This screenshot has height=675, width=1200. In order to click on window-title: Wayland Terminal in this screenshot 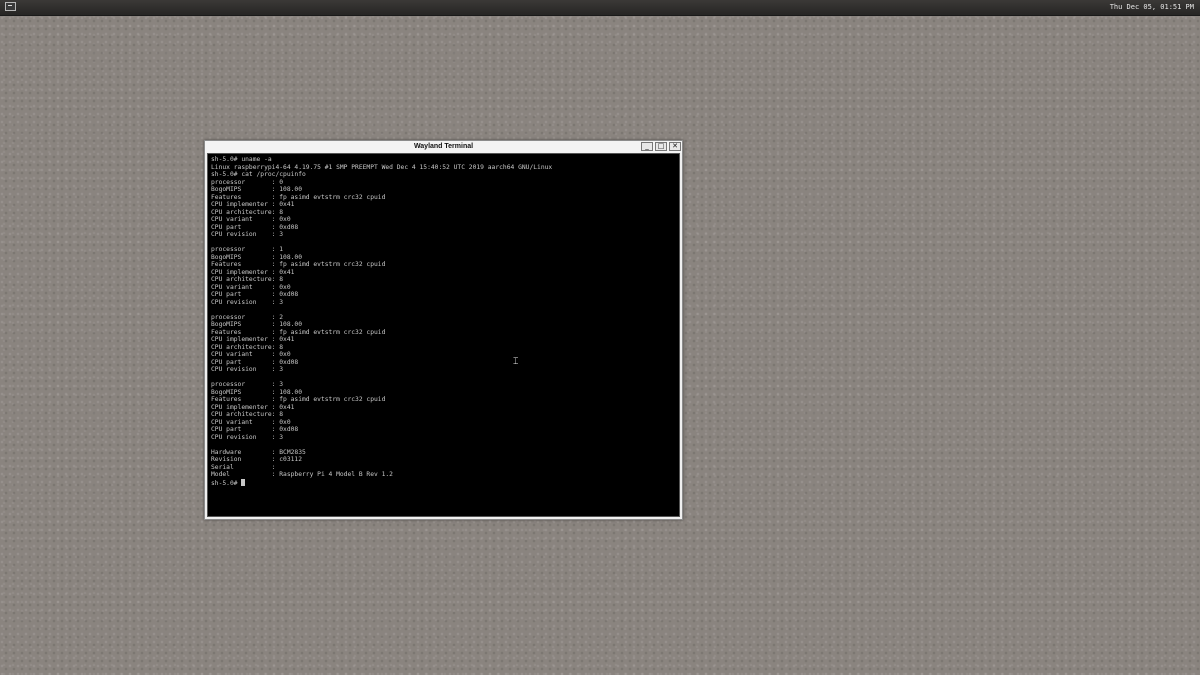, I will do `click(443, 146)`.